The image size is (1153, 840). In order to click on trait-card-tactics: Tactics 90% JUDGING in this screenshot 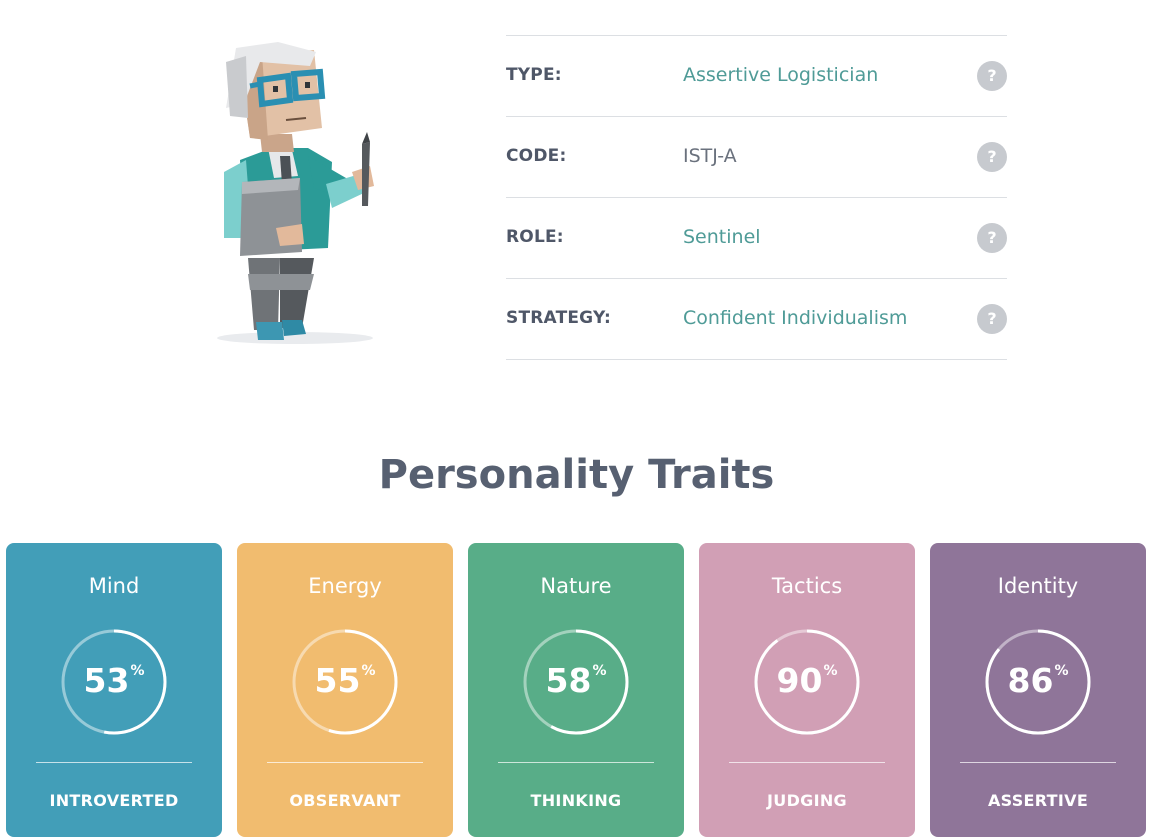, I will do `click(807, 690)`.